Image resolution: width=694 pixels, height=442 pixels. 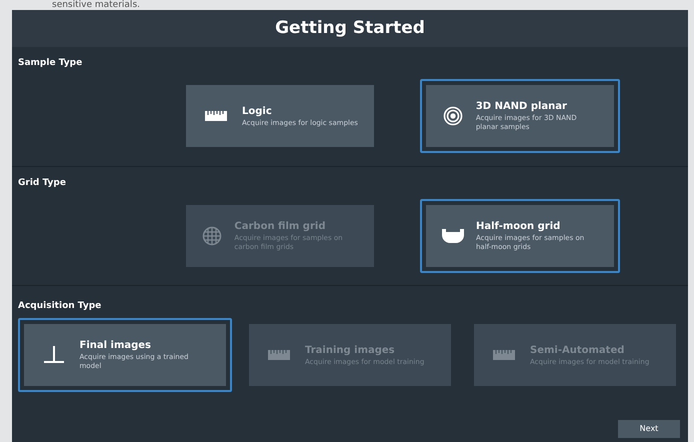 I want to click on half-moon-icon, so click(x=453, y=235).